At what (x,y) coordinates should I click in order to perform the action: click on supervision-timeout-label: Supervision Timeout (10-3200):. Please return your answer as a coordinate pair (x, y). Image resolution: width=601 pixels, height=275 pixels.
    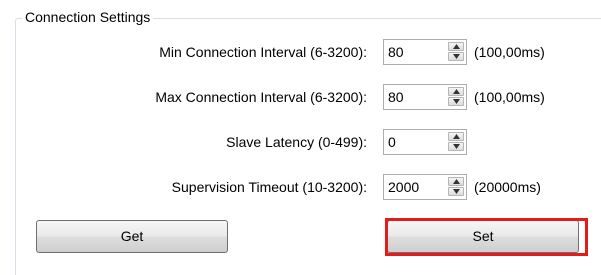
    Looking at the image, I should click on (269, 187).